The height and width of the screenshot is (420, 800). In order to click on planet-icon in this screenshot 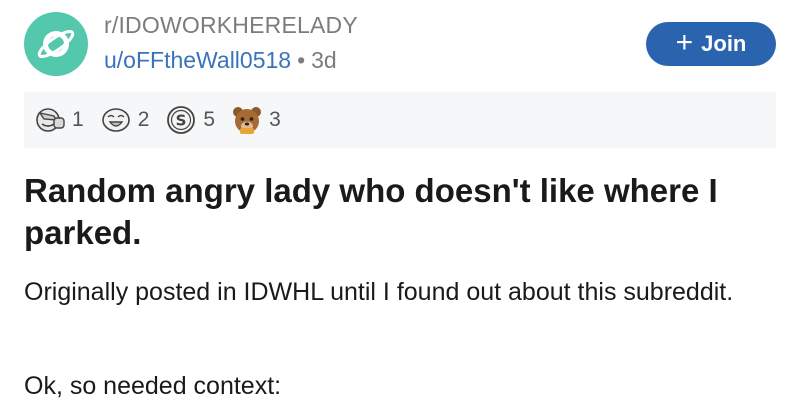, I will do `click(56, 44)`.